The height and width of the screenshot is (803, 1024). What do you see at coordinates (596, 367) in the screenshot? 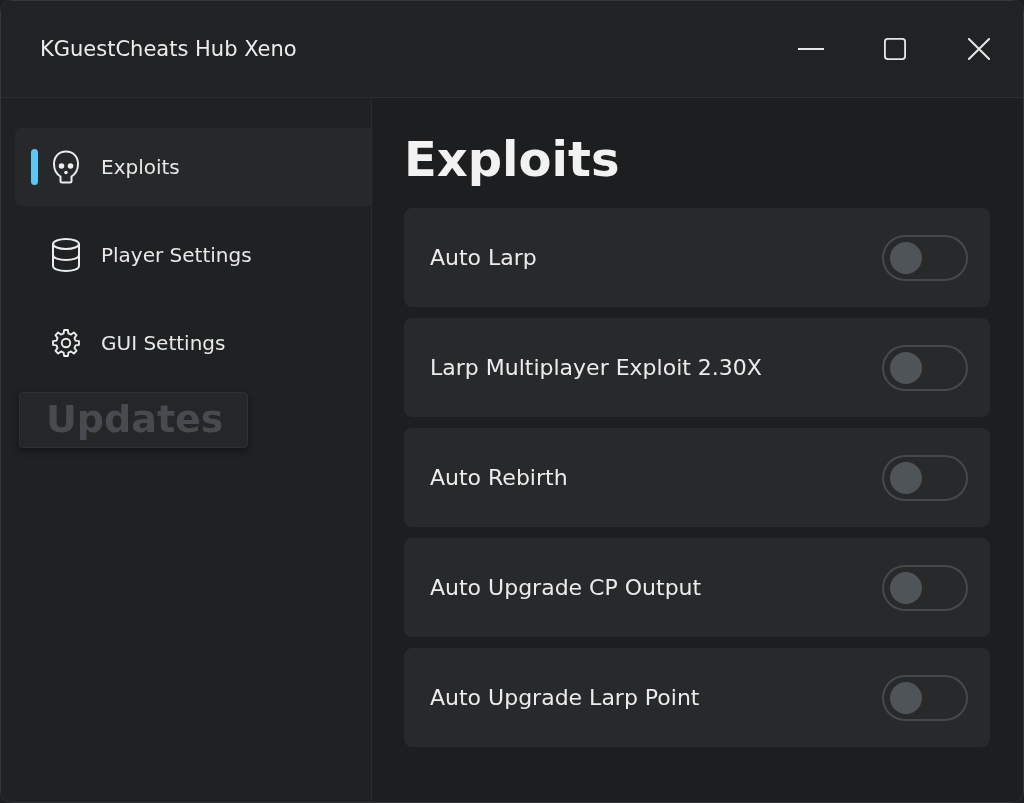
I see `toggle-label: Larp Multiplayer Exploit 2.30X` at bounding box center [596, 367].